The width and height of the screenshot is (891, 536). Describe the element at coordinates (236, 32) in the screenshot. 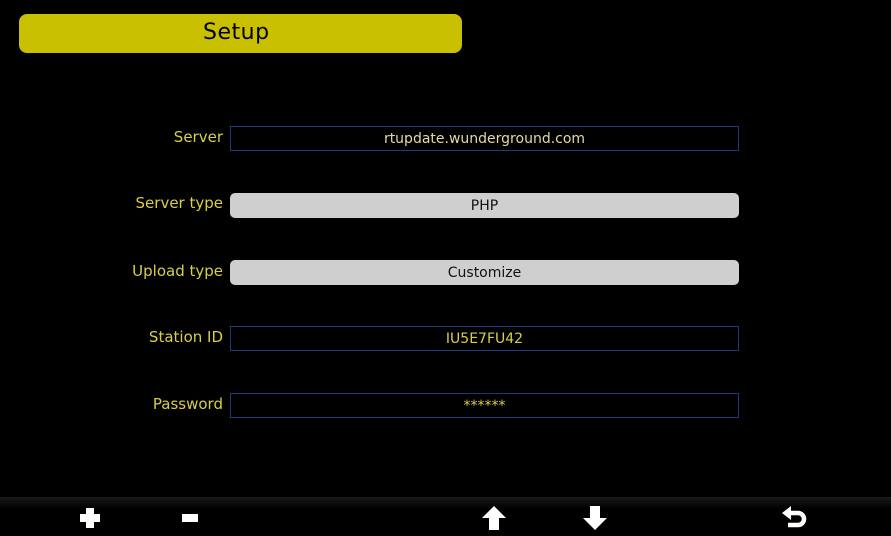

I see `page-title: Setup` at that location.